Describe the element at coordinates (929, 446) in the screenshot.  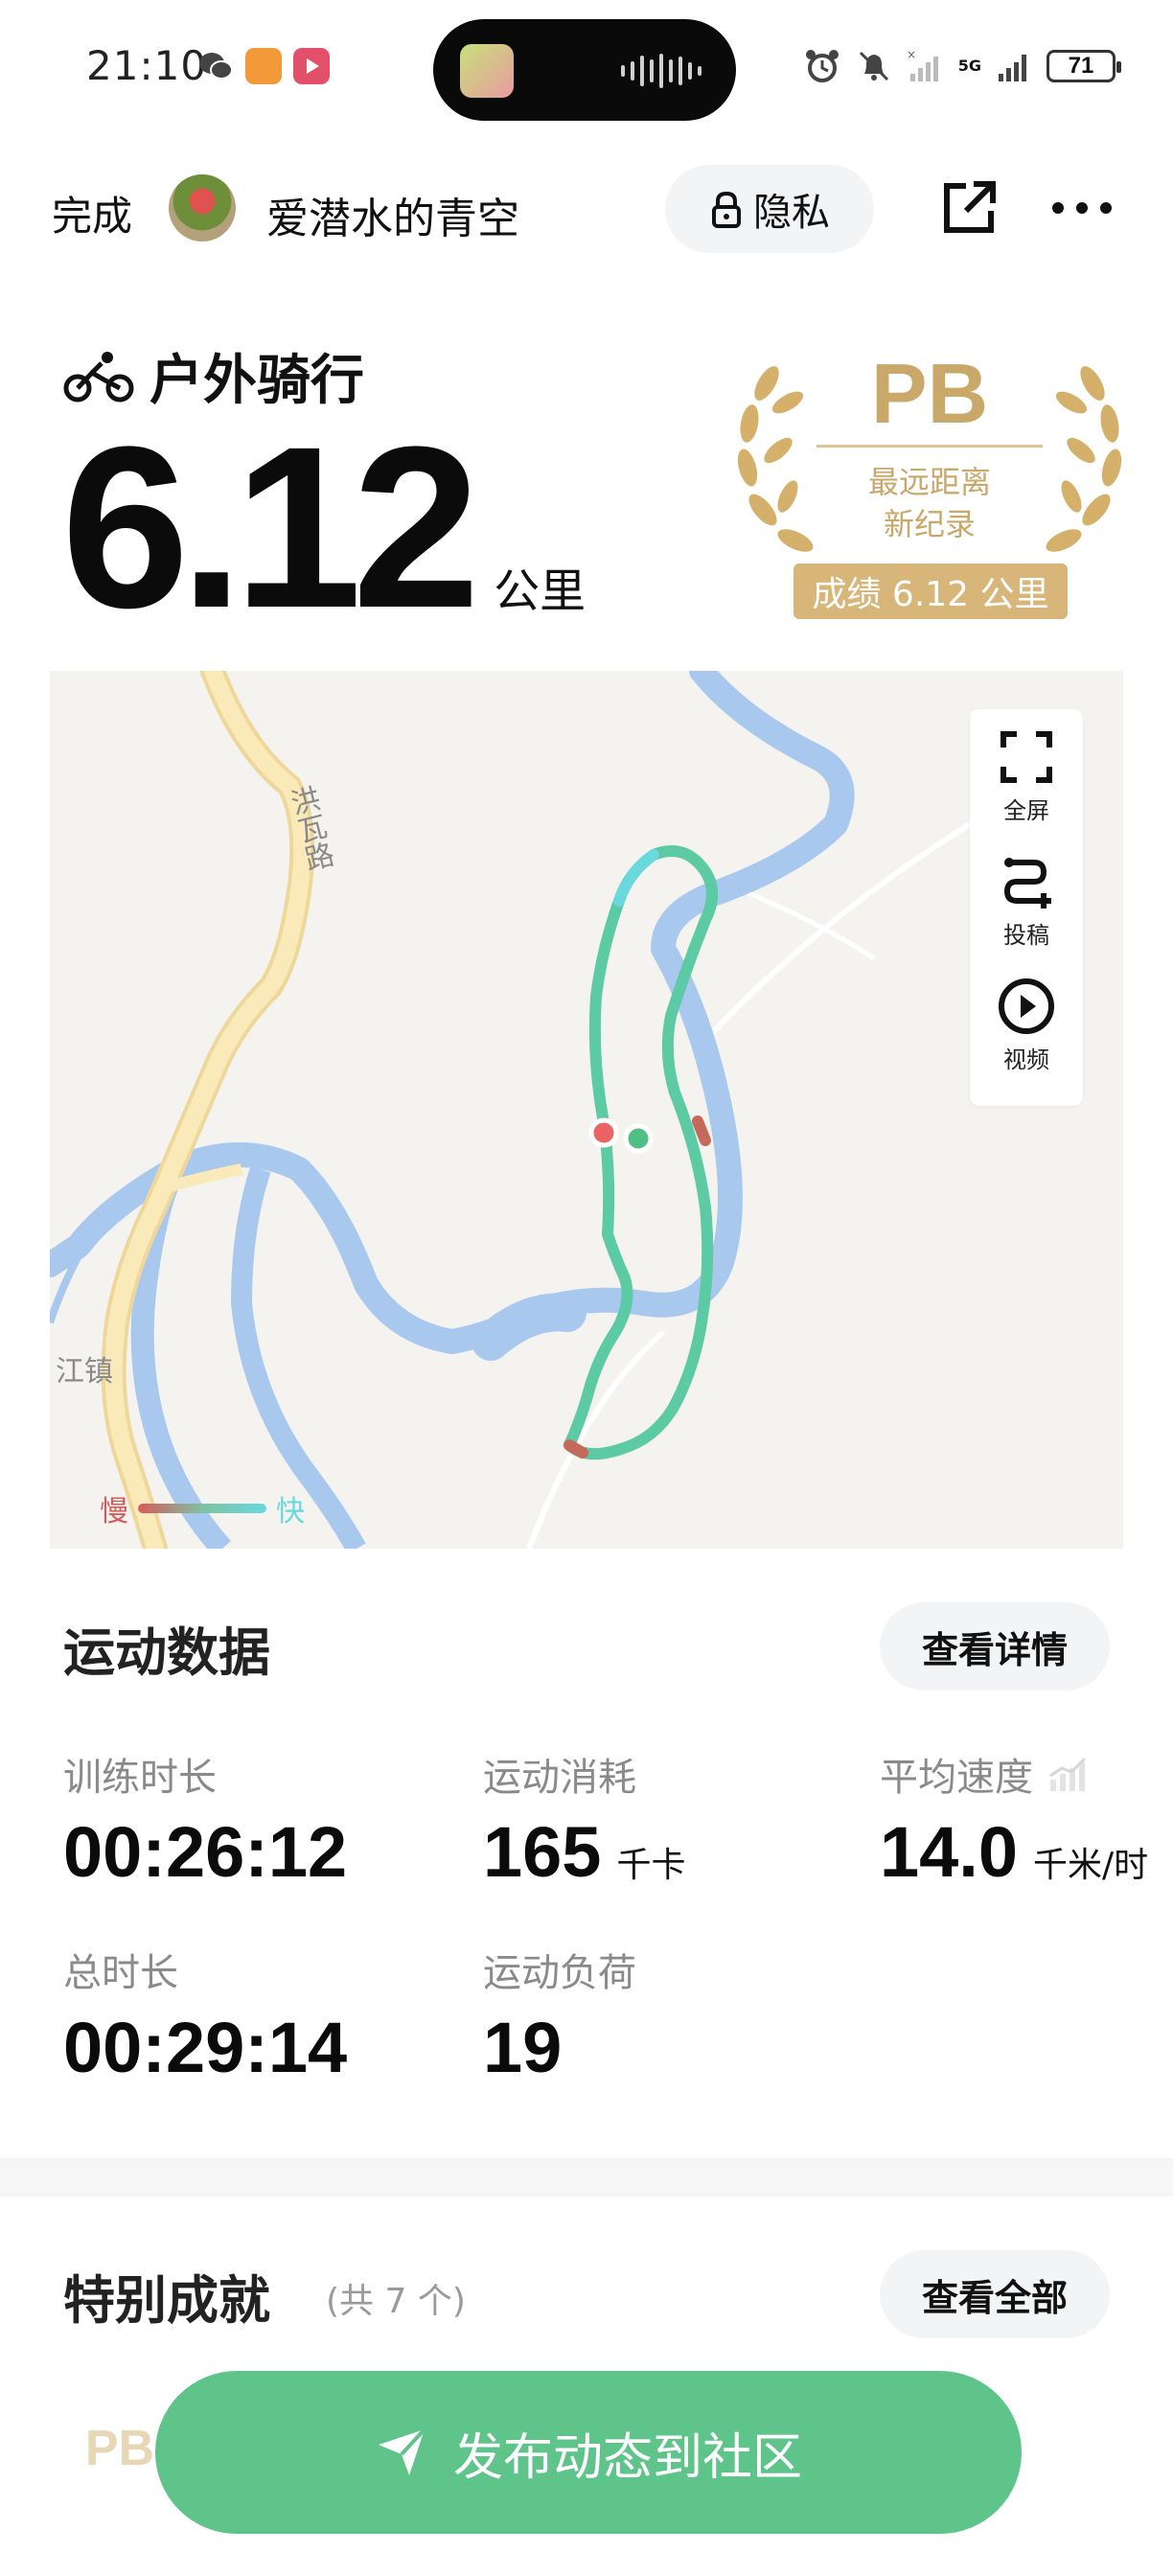
I see `pb-divider` at that location.